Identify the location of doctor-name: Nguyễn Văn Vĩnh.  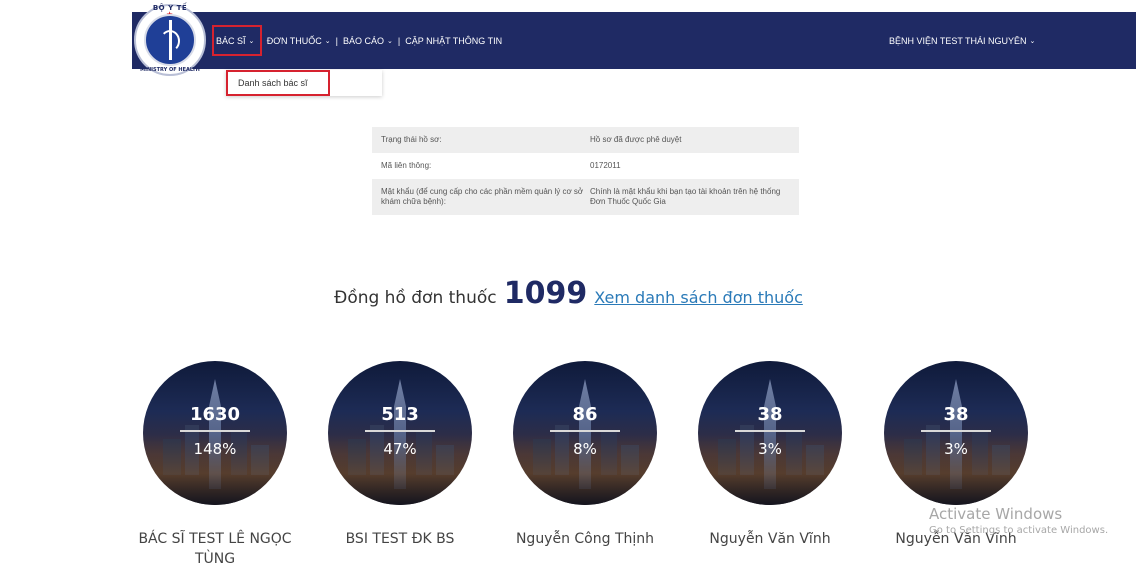
(770, 539).